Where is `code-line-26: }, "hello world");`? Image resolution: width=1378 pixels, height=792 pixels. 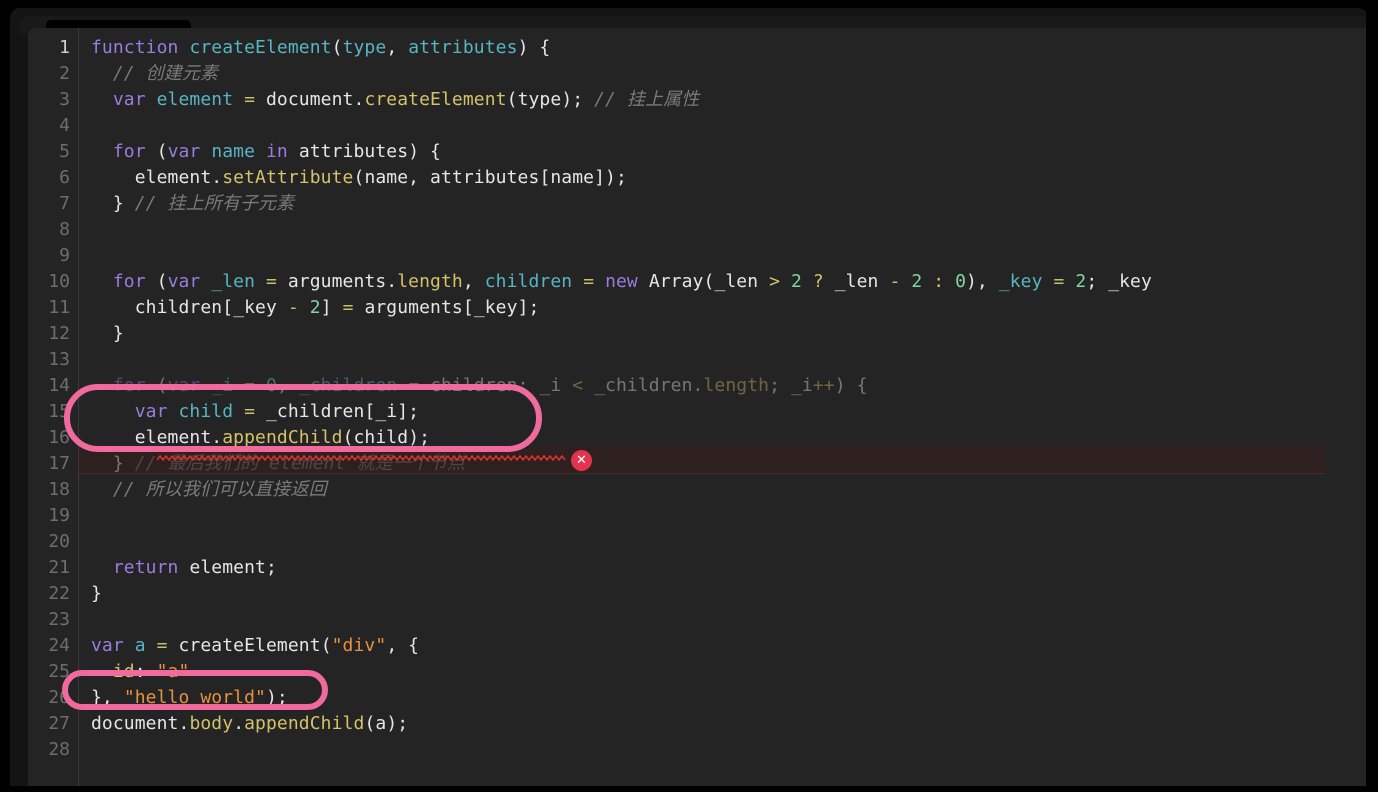
code-line-26: }, "hello world"); is located at coordinates (189, 697).